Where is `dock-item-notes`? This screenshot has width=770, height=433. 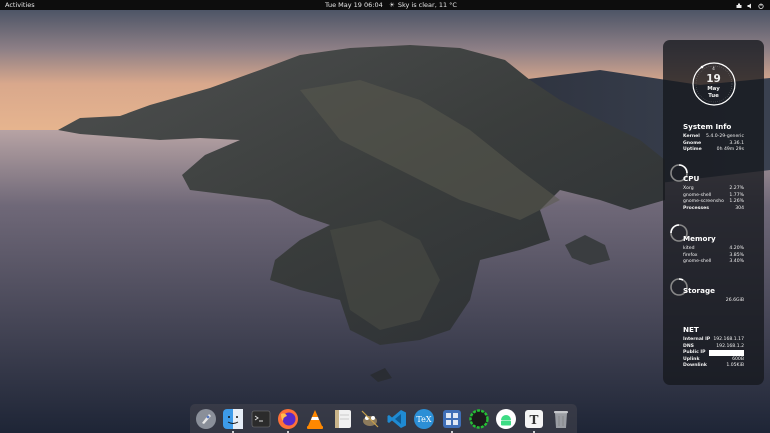
dock-item-notes is located at coordinates (343, 419).